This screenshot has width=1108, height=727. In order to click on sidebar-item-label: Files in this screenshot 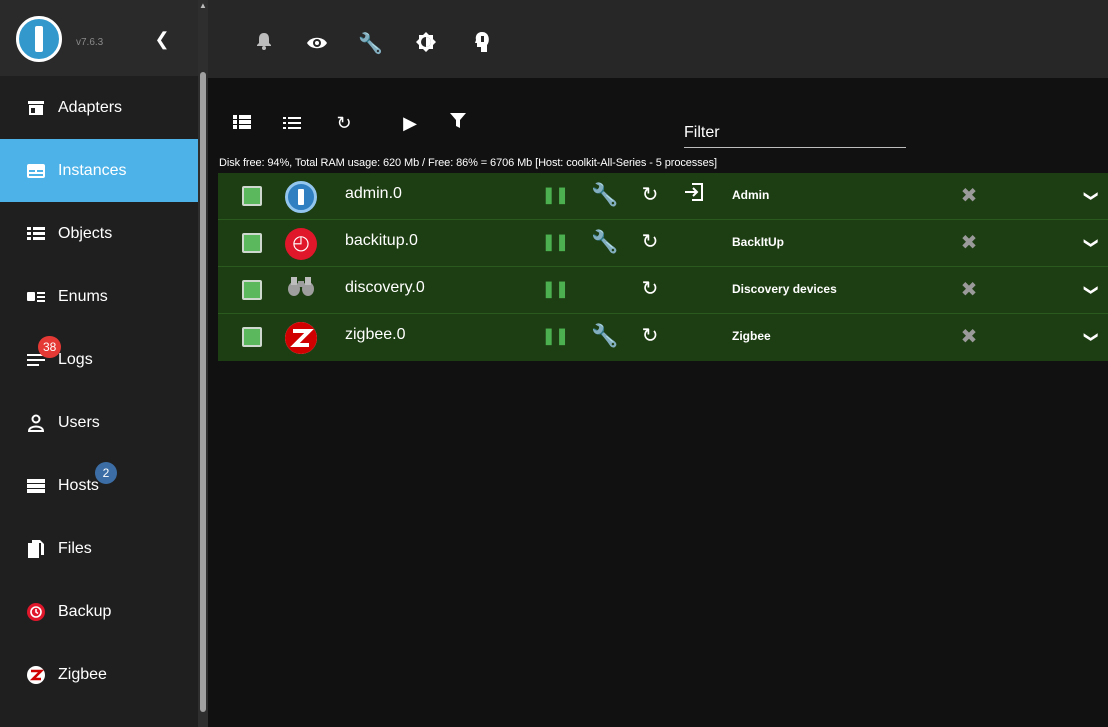, I will do `click(75, 548)`.